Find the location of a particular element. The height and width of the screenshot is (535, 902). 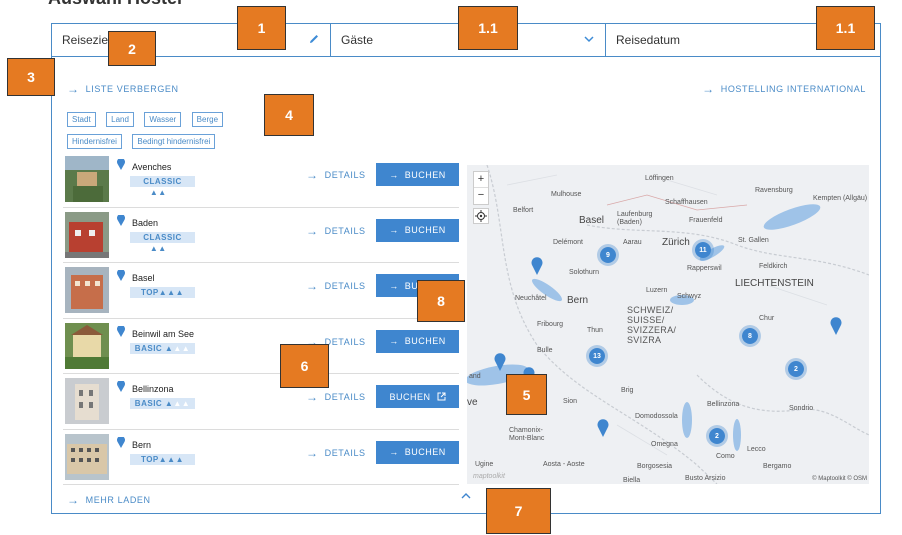

map-place-label: Chamonix-Mont-Blanc is located at coordinates (527, 434).